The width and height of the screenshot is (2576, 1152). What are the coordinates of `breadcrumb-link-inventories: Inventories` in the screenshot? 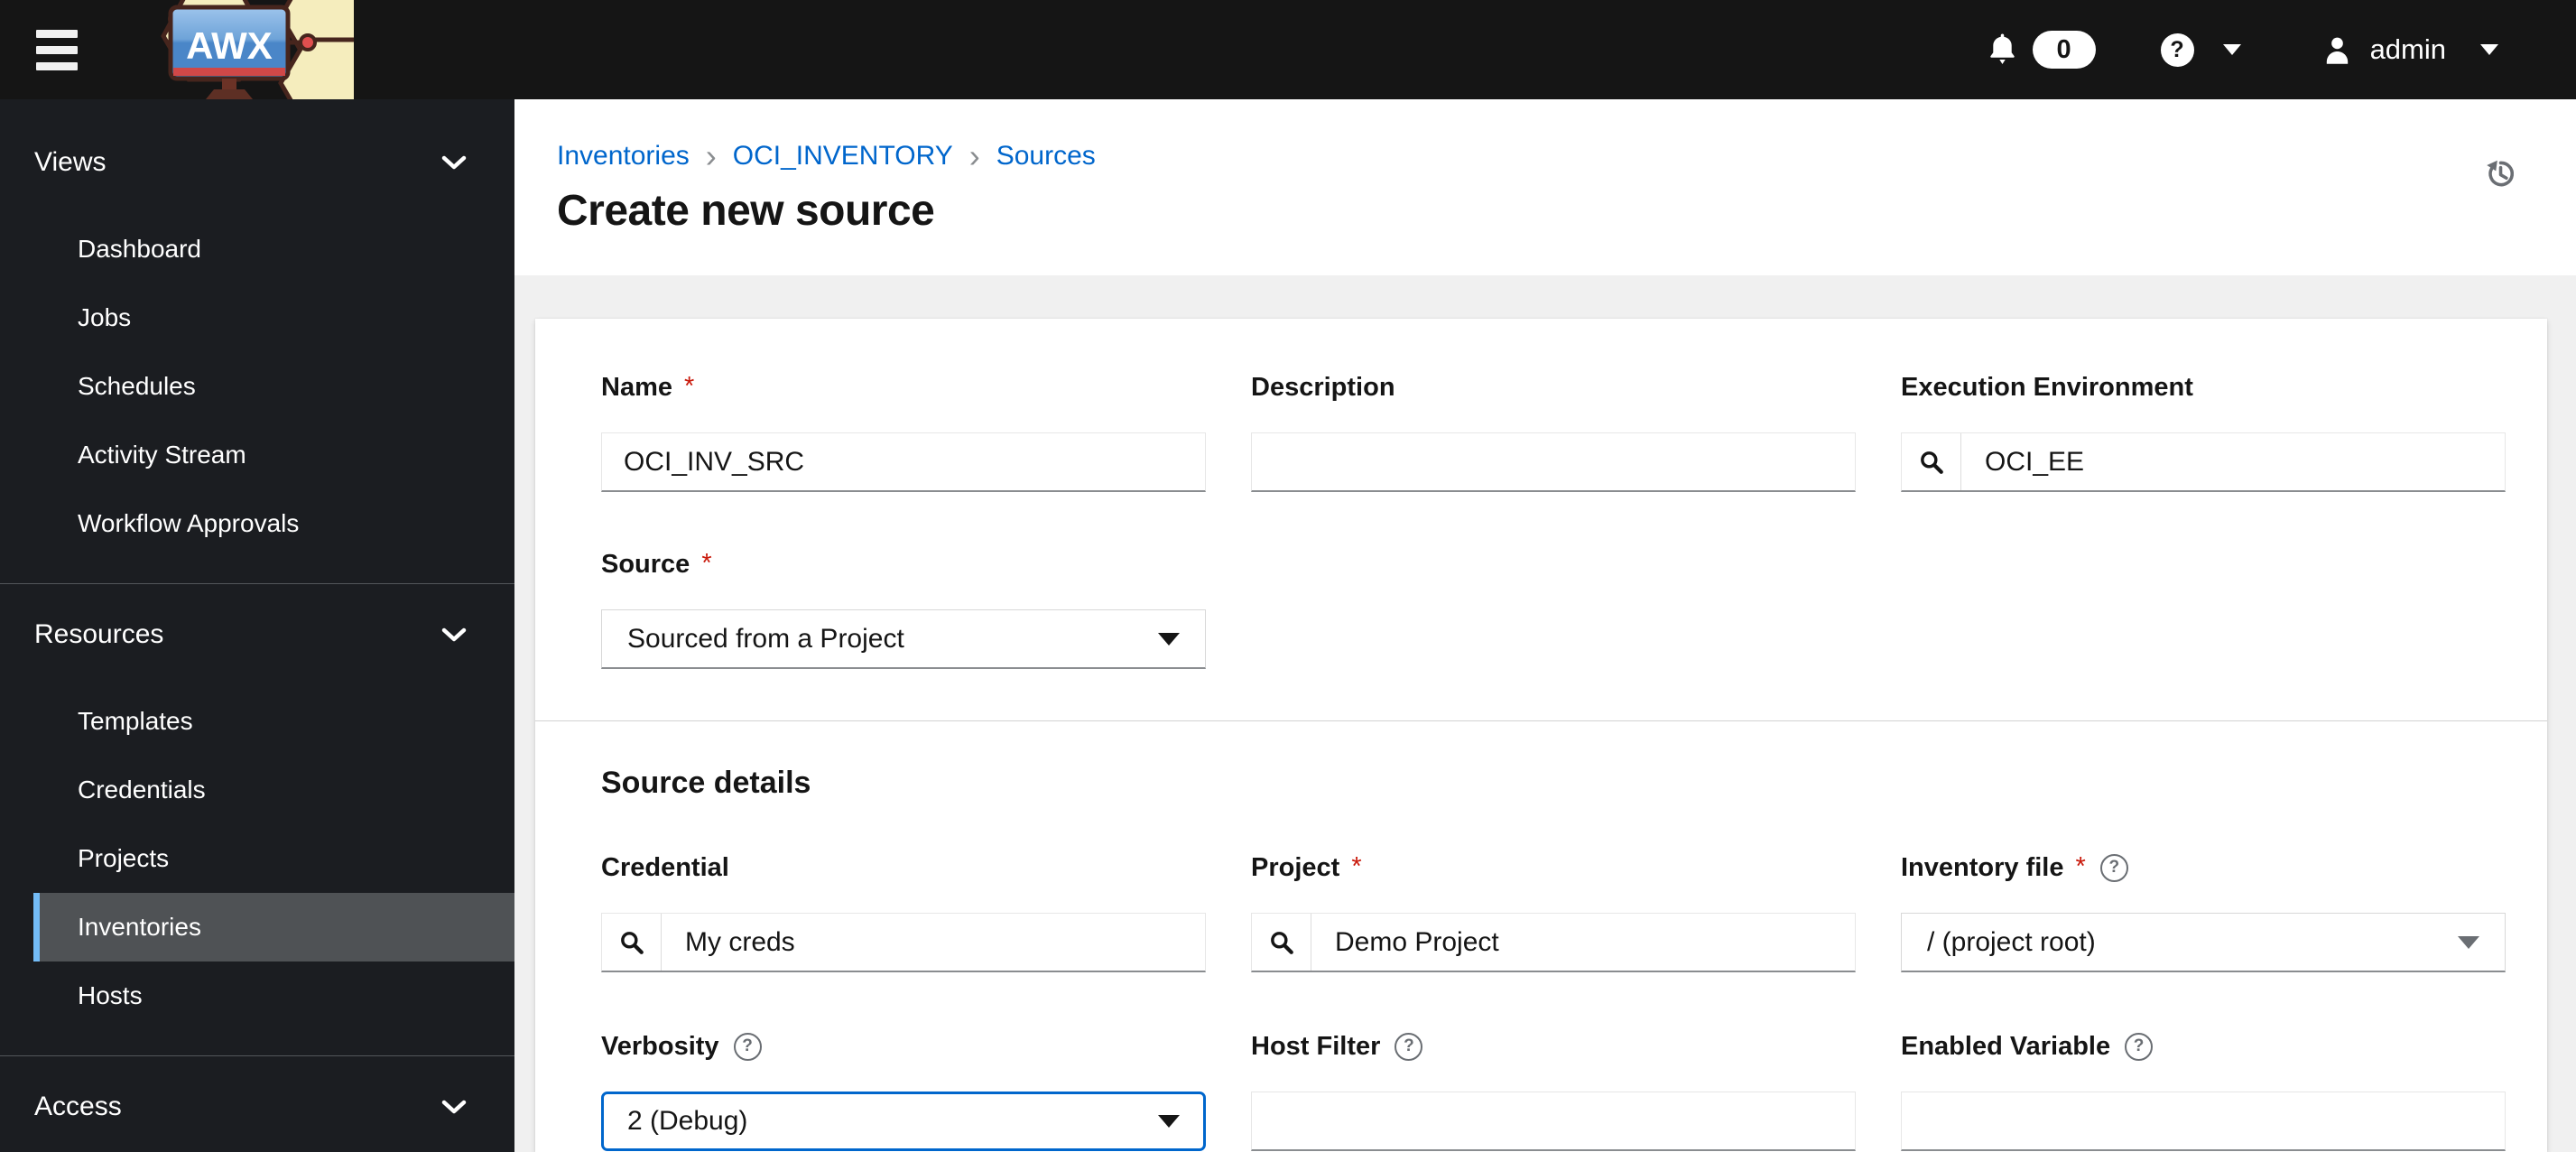 It's located at (623, 156).